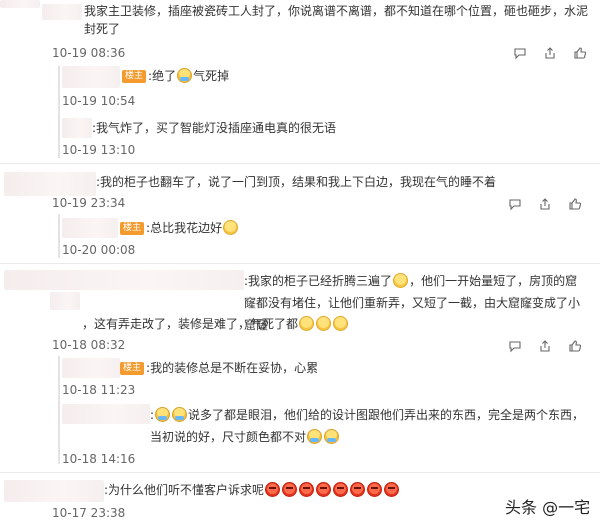 This screenshot has width=600, height=526. Describe the element at coordinates (89, 345) in the screenshot. I see `comment-time: 10-18 08:32` at that location.